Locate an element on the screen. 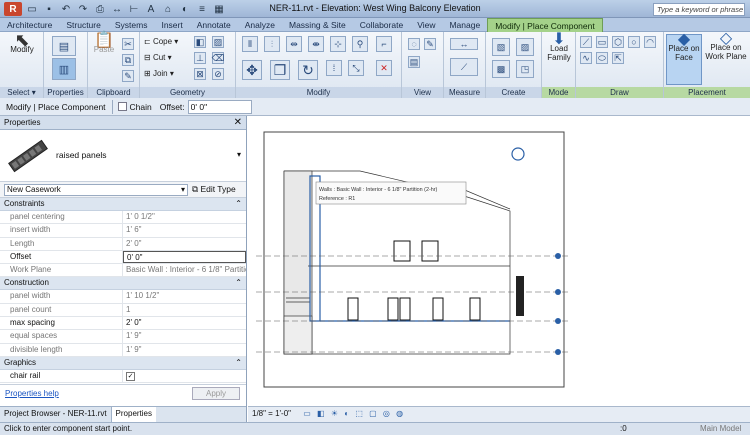  cope-button: ⊏ Cope ▾ is located at coordinates (161, 41).